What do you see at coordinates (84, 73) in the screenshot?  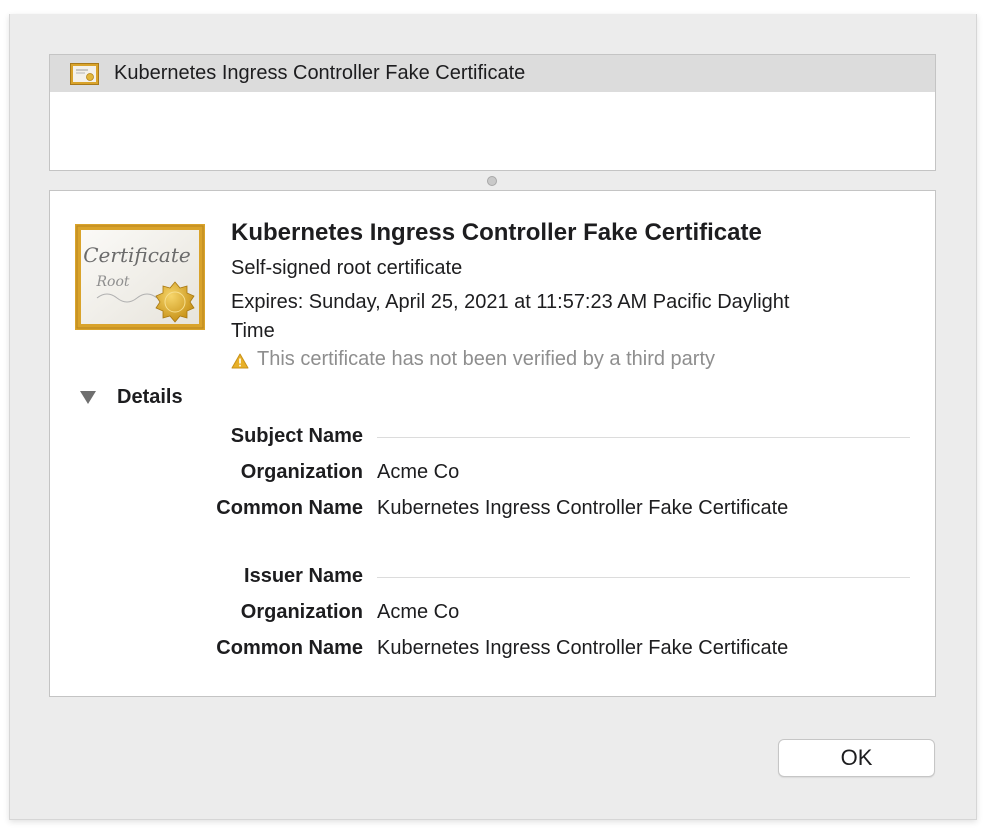 I see `certificate-icon` at bounding box center [84, 73].